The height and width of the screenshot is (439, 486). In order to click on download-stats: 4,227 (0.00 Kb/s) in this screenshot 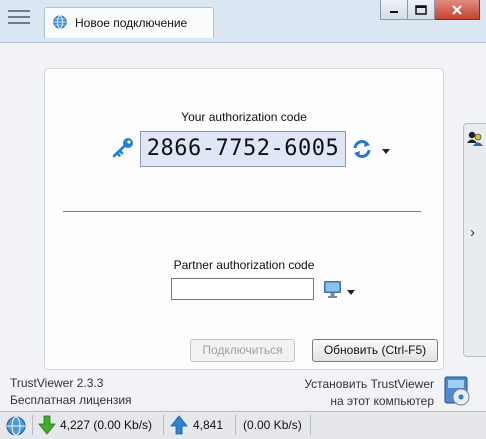, I will do `click(106, 425)`.